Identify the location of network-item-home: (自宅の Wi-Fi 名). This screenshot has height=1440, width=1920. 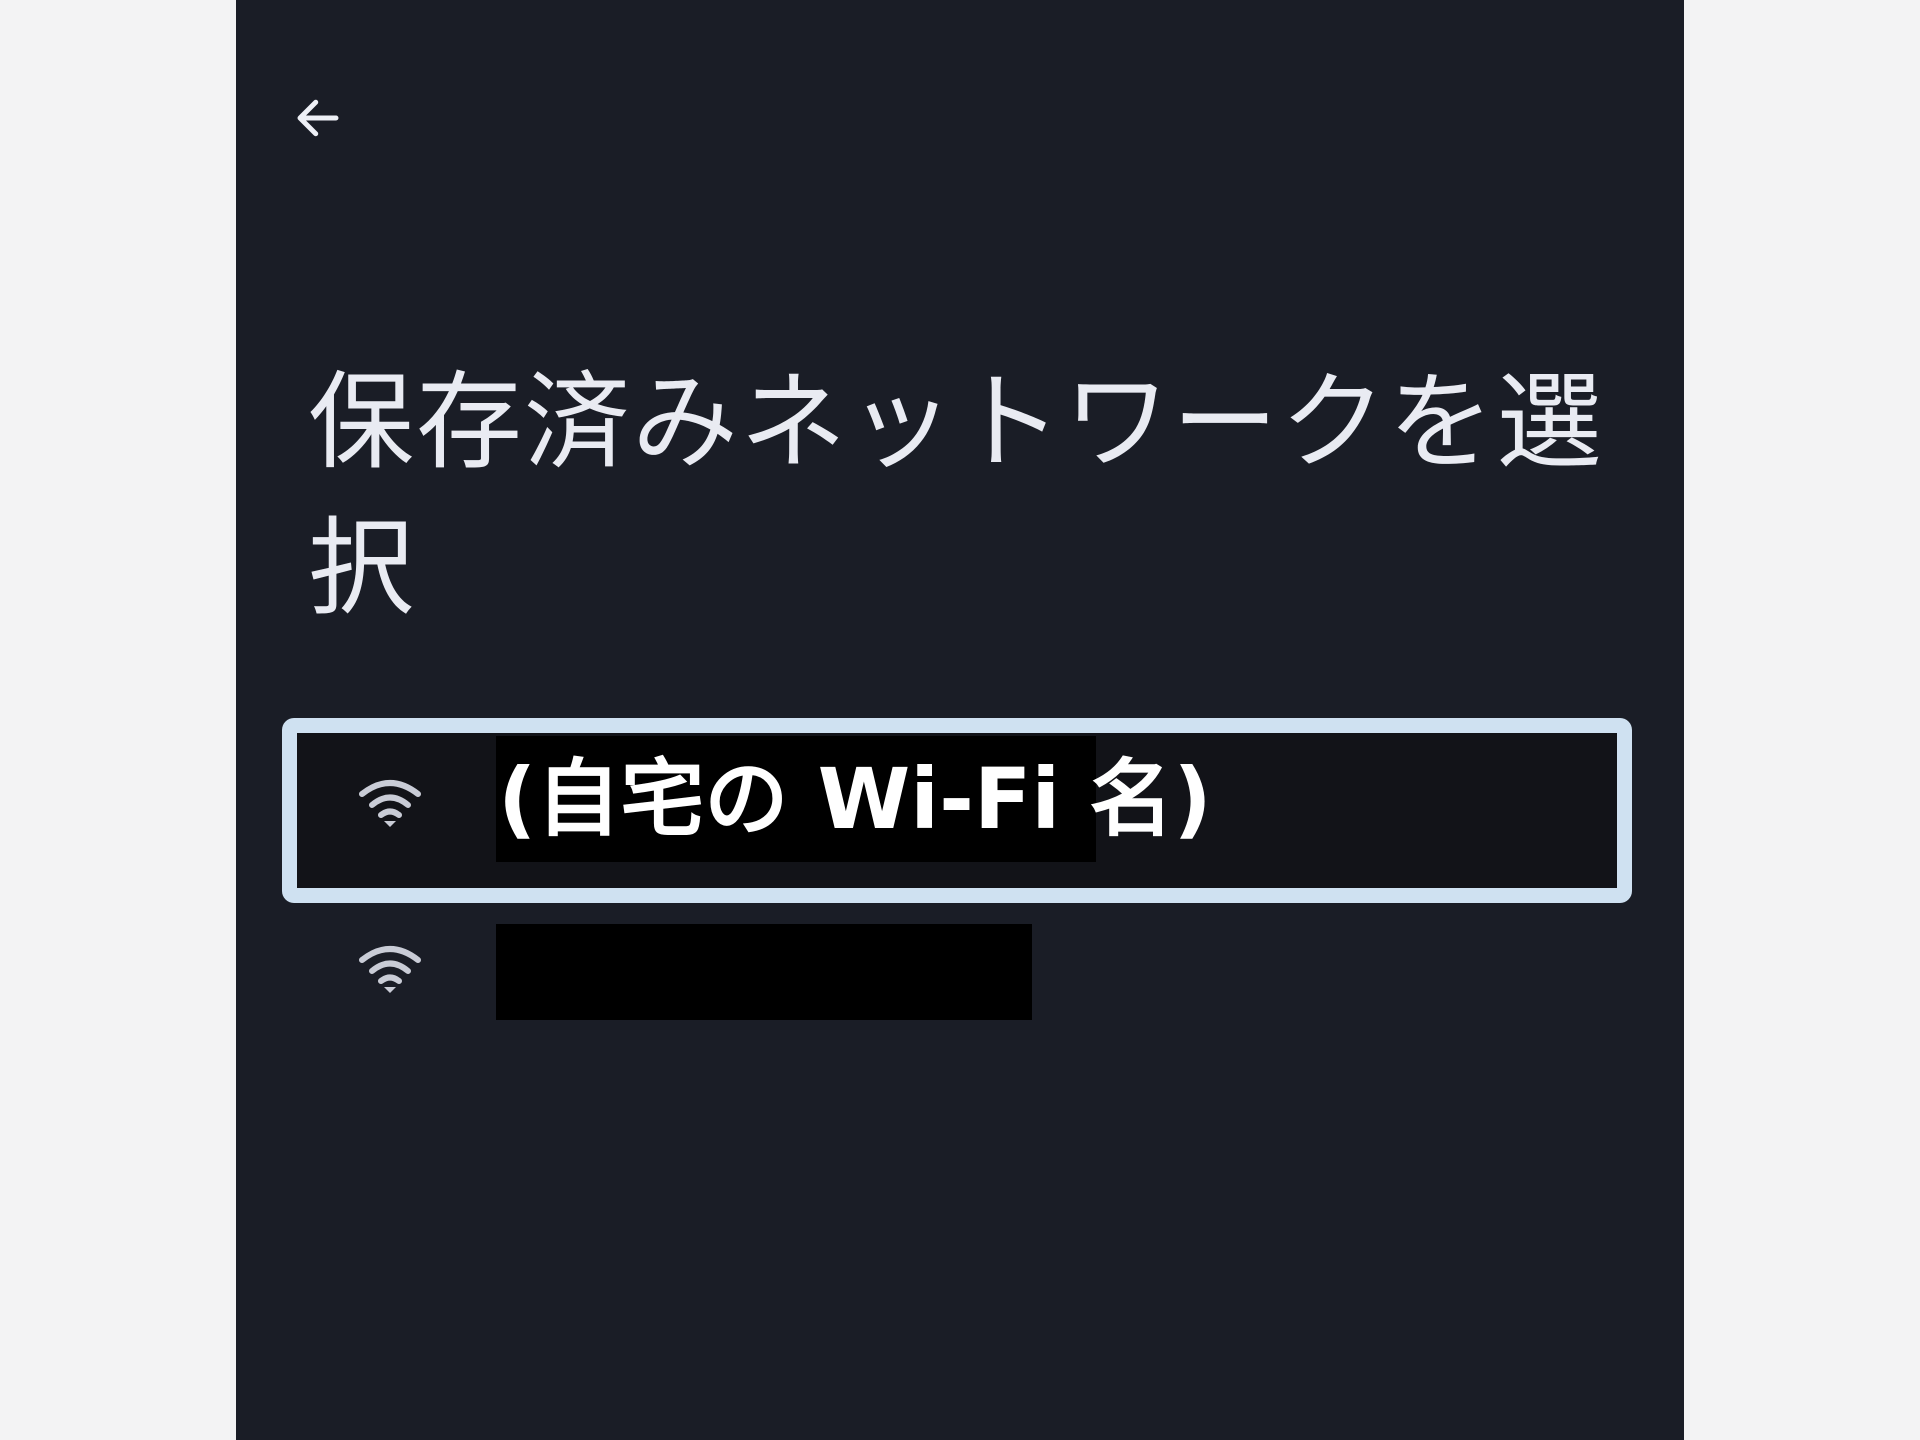
(960, 800).